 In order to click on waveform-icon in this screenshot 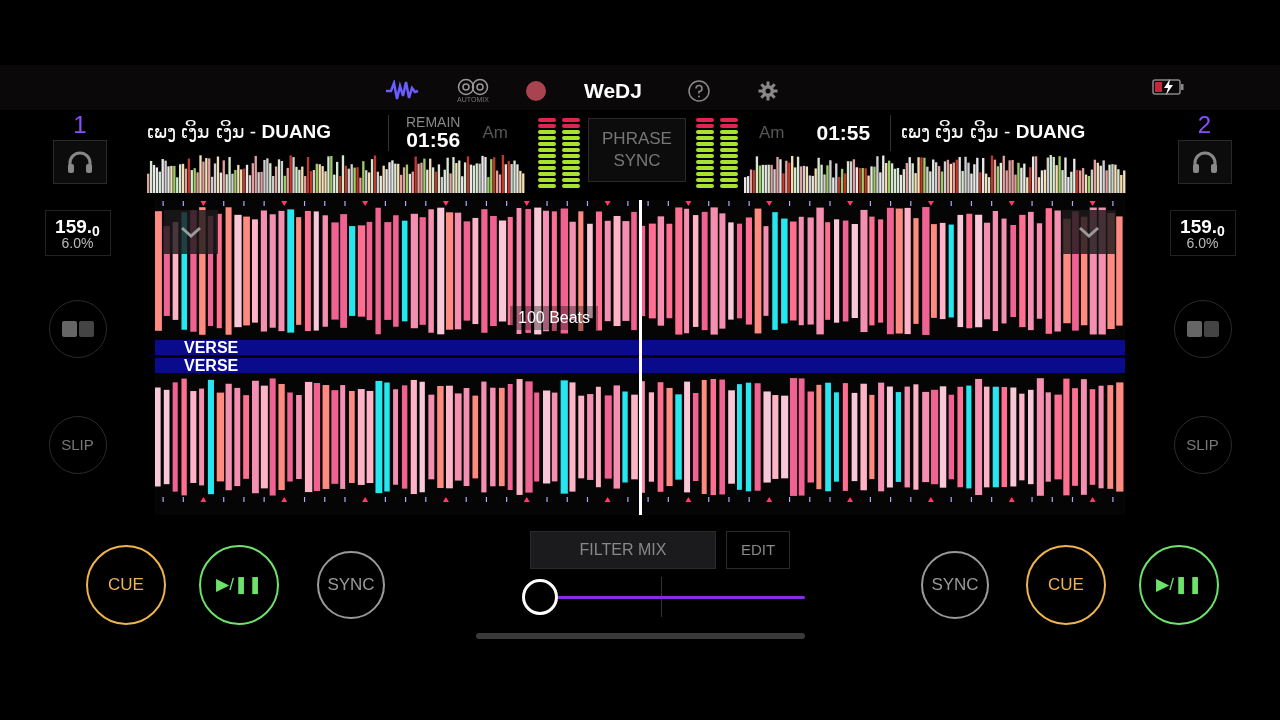, I will do `click(402, 90)`.